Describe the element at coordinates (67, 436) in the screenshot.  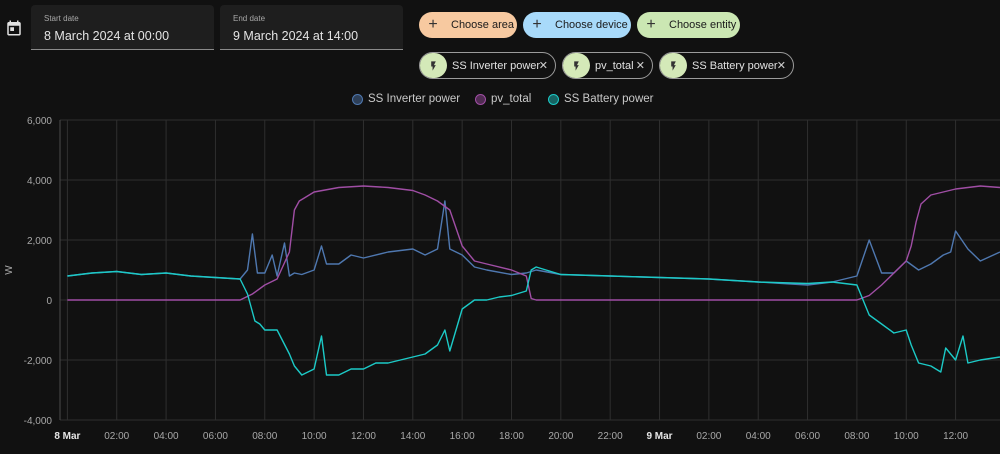
I see `x-tick-label: 8 Mar` at that location.